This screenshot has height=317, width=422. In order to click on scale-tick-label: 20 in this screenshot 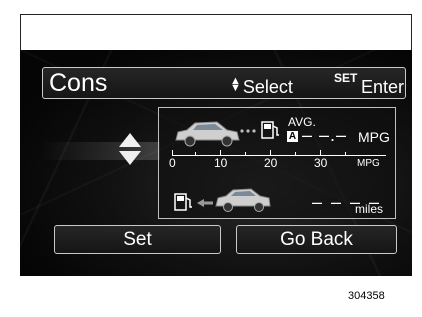, I will do `click(271, 163)`.